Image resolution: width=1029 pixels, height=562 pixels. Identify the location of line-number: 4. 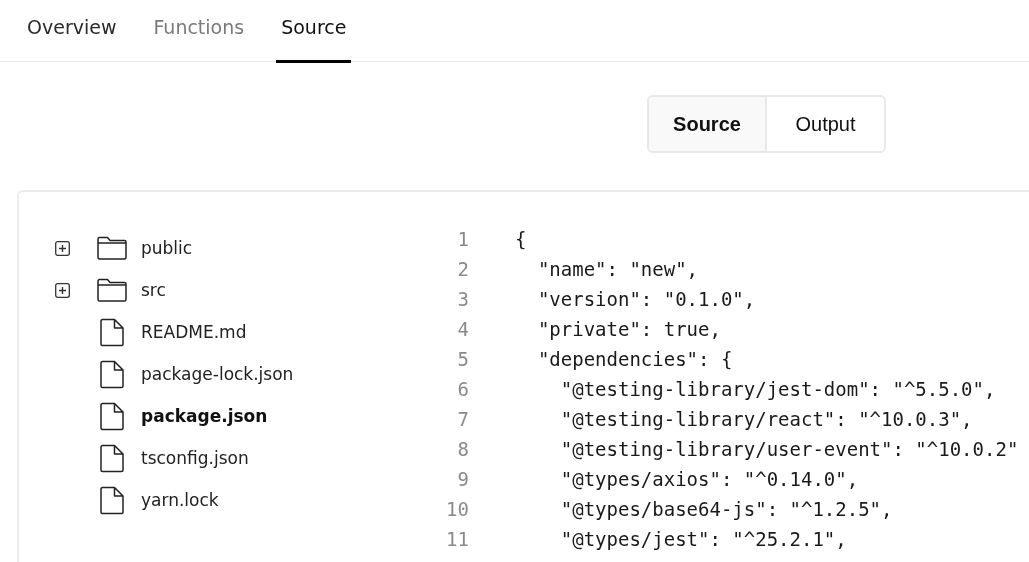
(462, 329).